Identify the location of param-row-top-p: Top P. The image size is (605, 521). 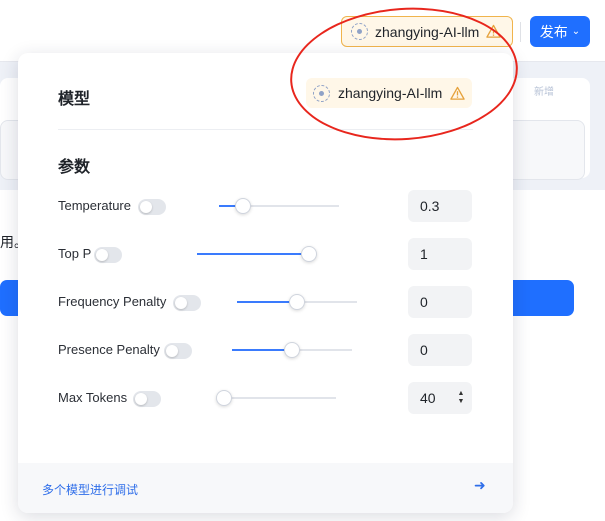
(265, 254).